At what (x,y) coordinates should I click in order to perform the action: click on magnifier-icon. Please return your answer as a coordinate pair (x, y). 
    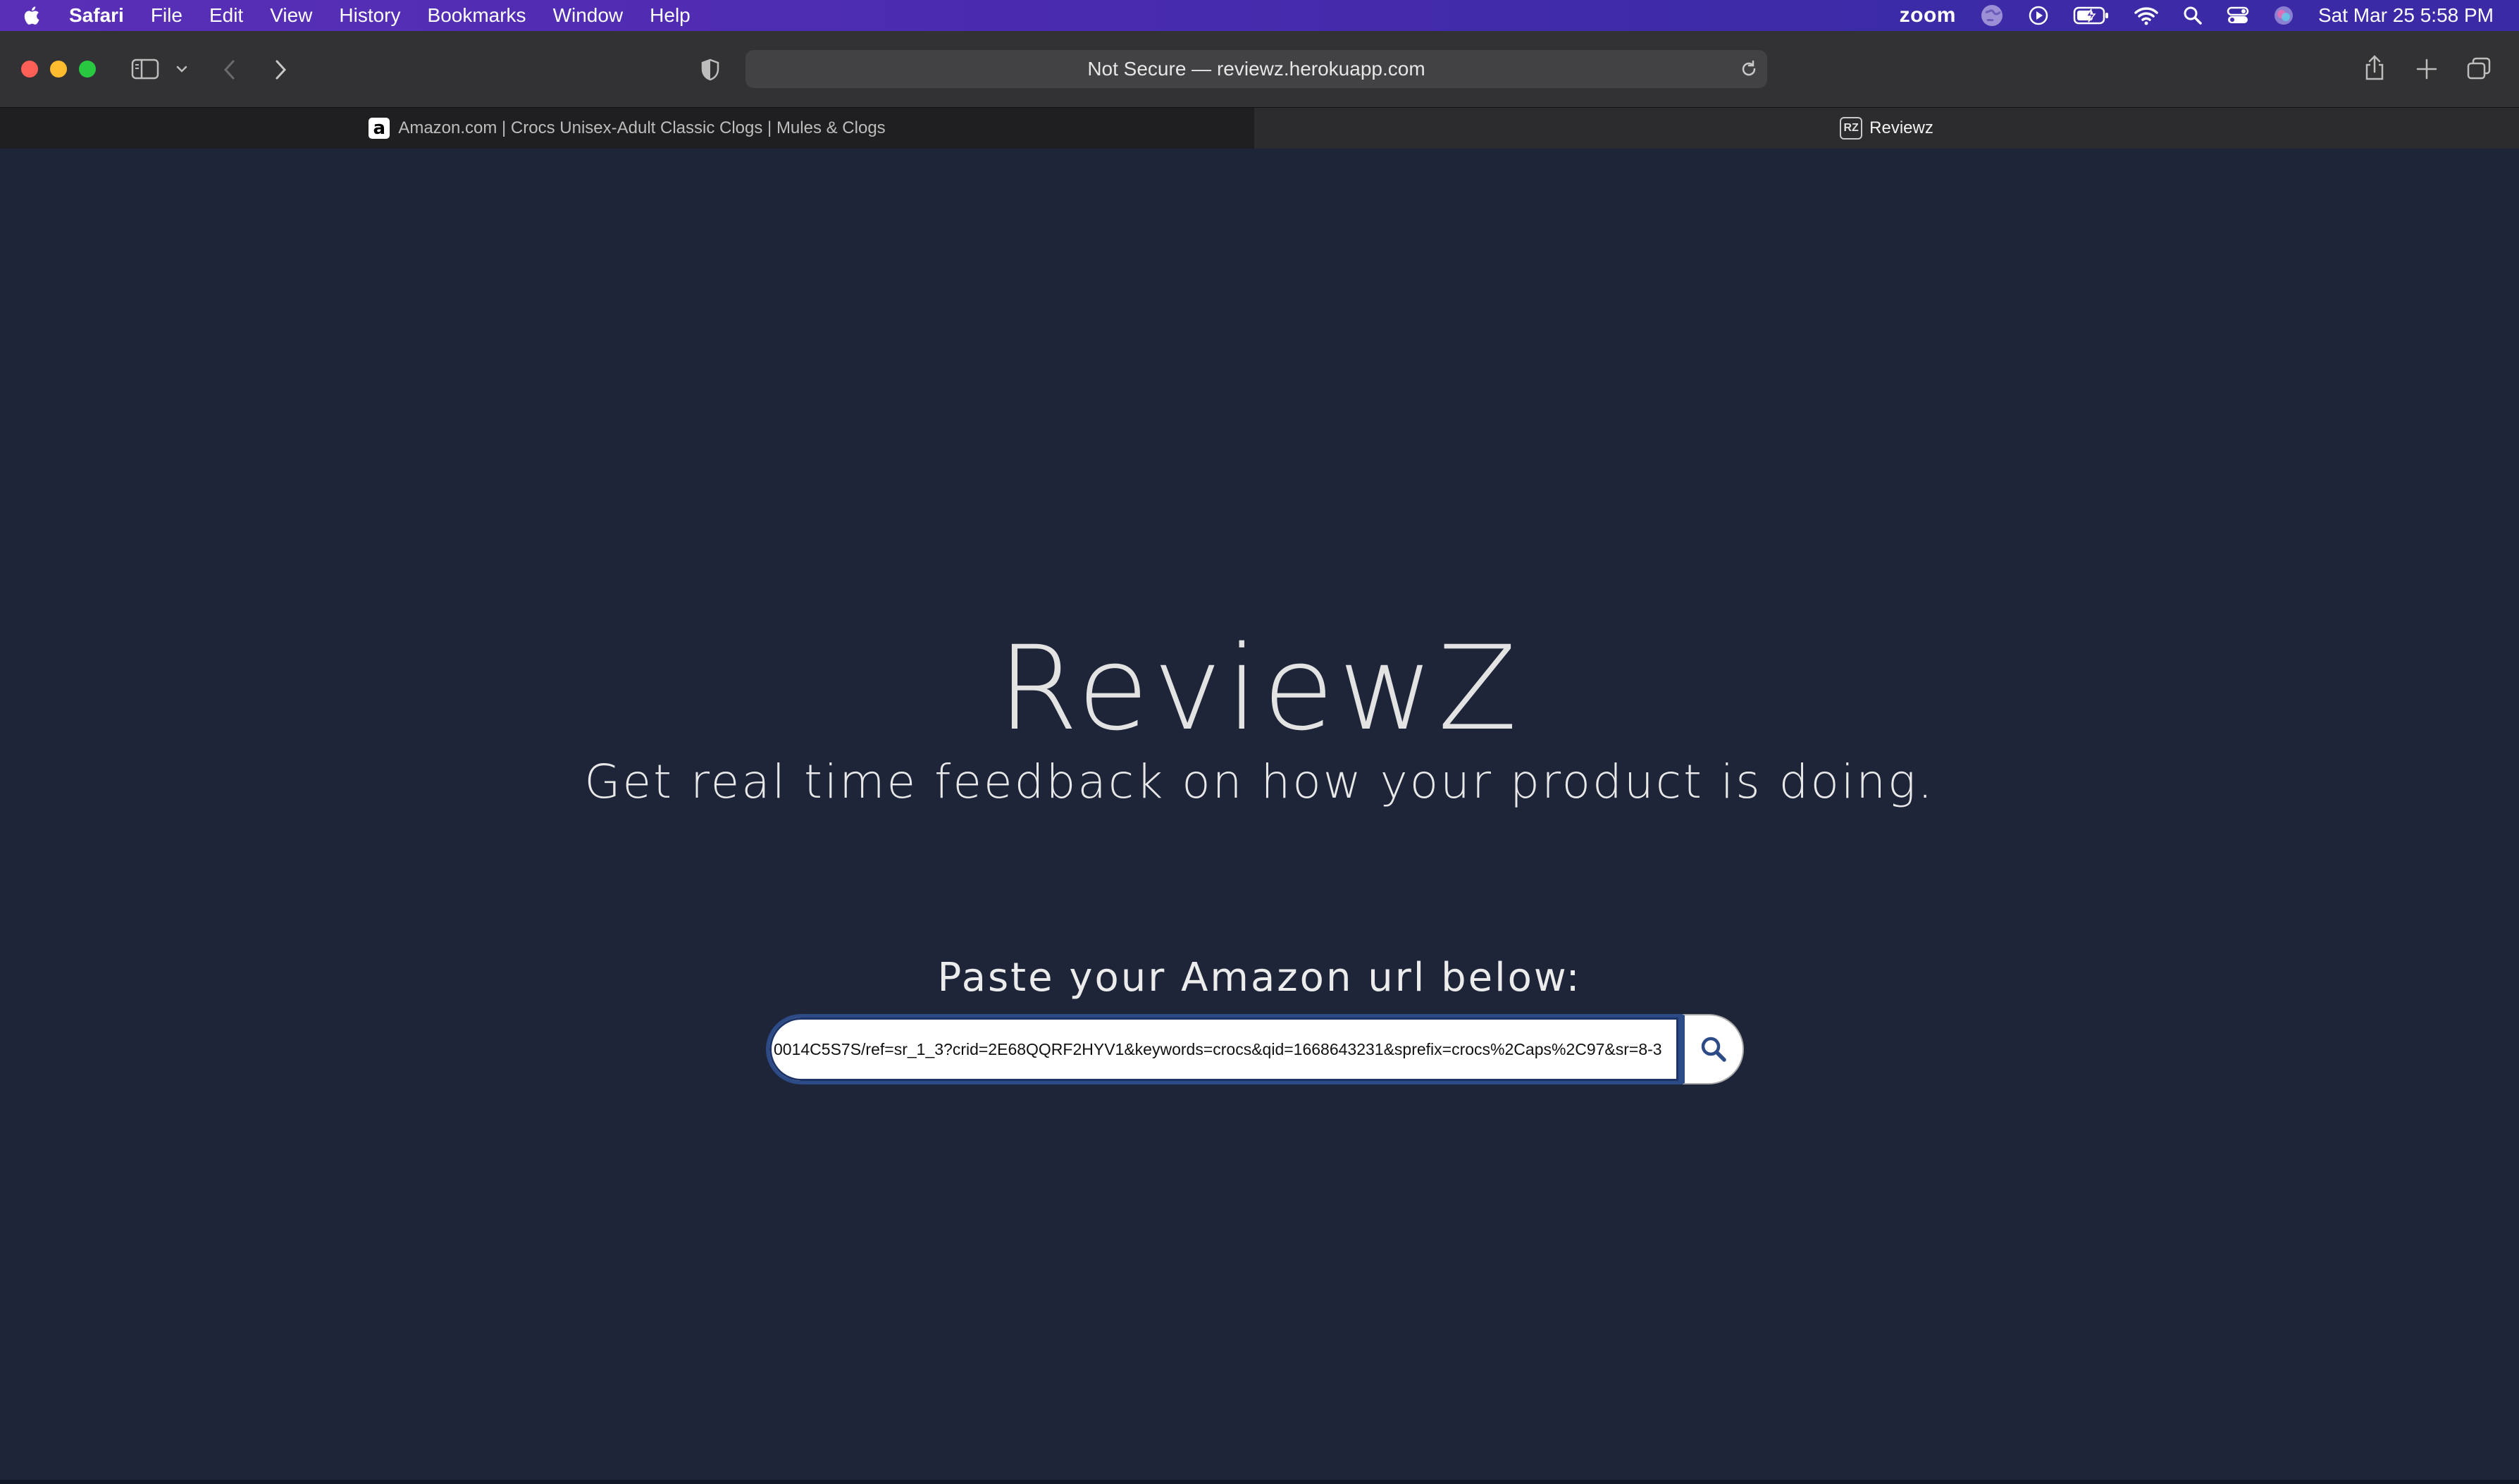
    Looking at the image, I should click on (1714, 1049).